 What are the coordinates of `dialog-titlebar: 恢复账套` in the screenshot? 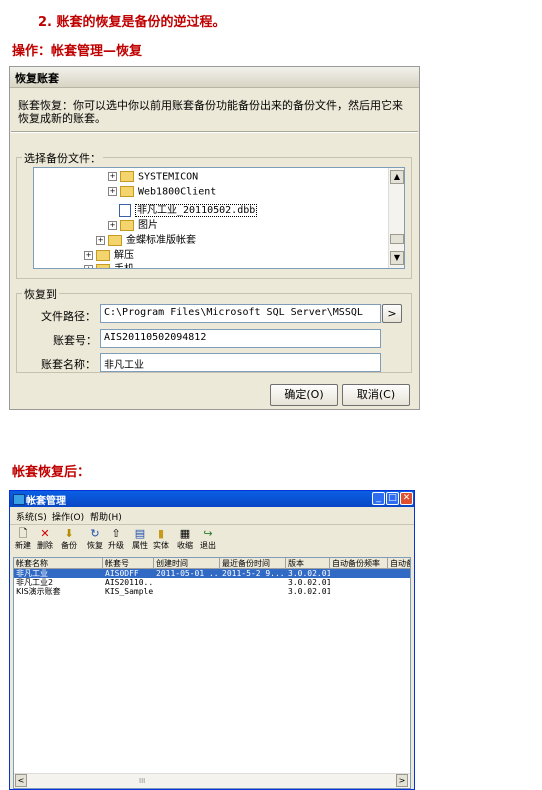 It's located at (214, 77).